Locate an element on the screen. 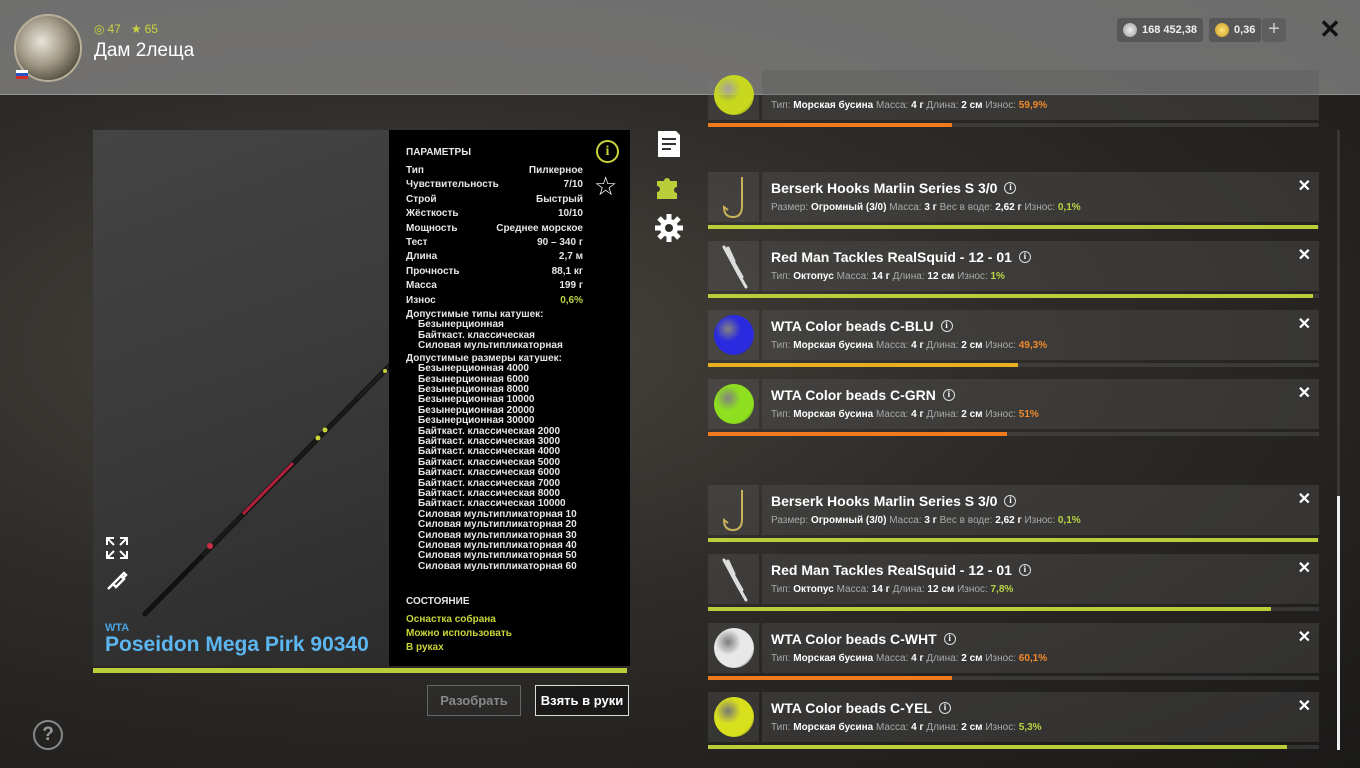  param-label: Чувствительность is located at coordinates (452, 185).